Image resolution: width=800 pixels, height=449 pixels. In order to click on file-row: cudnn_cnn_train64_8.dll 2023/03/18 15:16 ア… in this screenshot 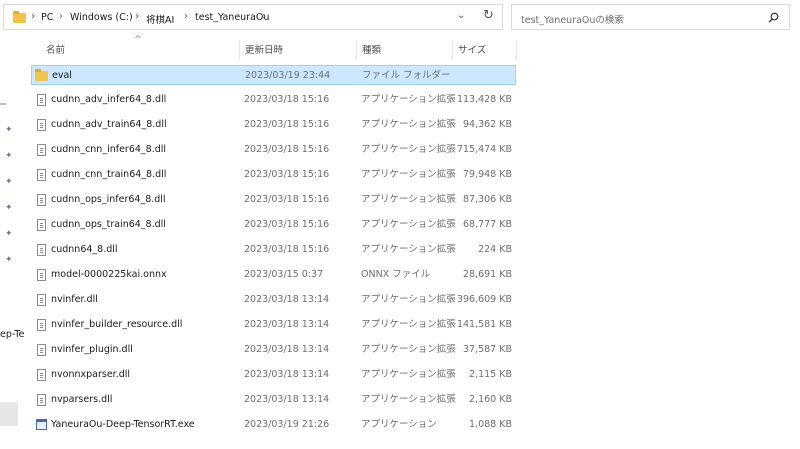, I will do `click(273, 175)`.